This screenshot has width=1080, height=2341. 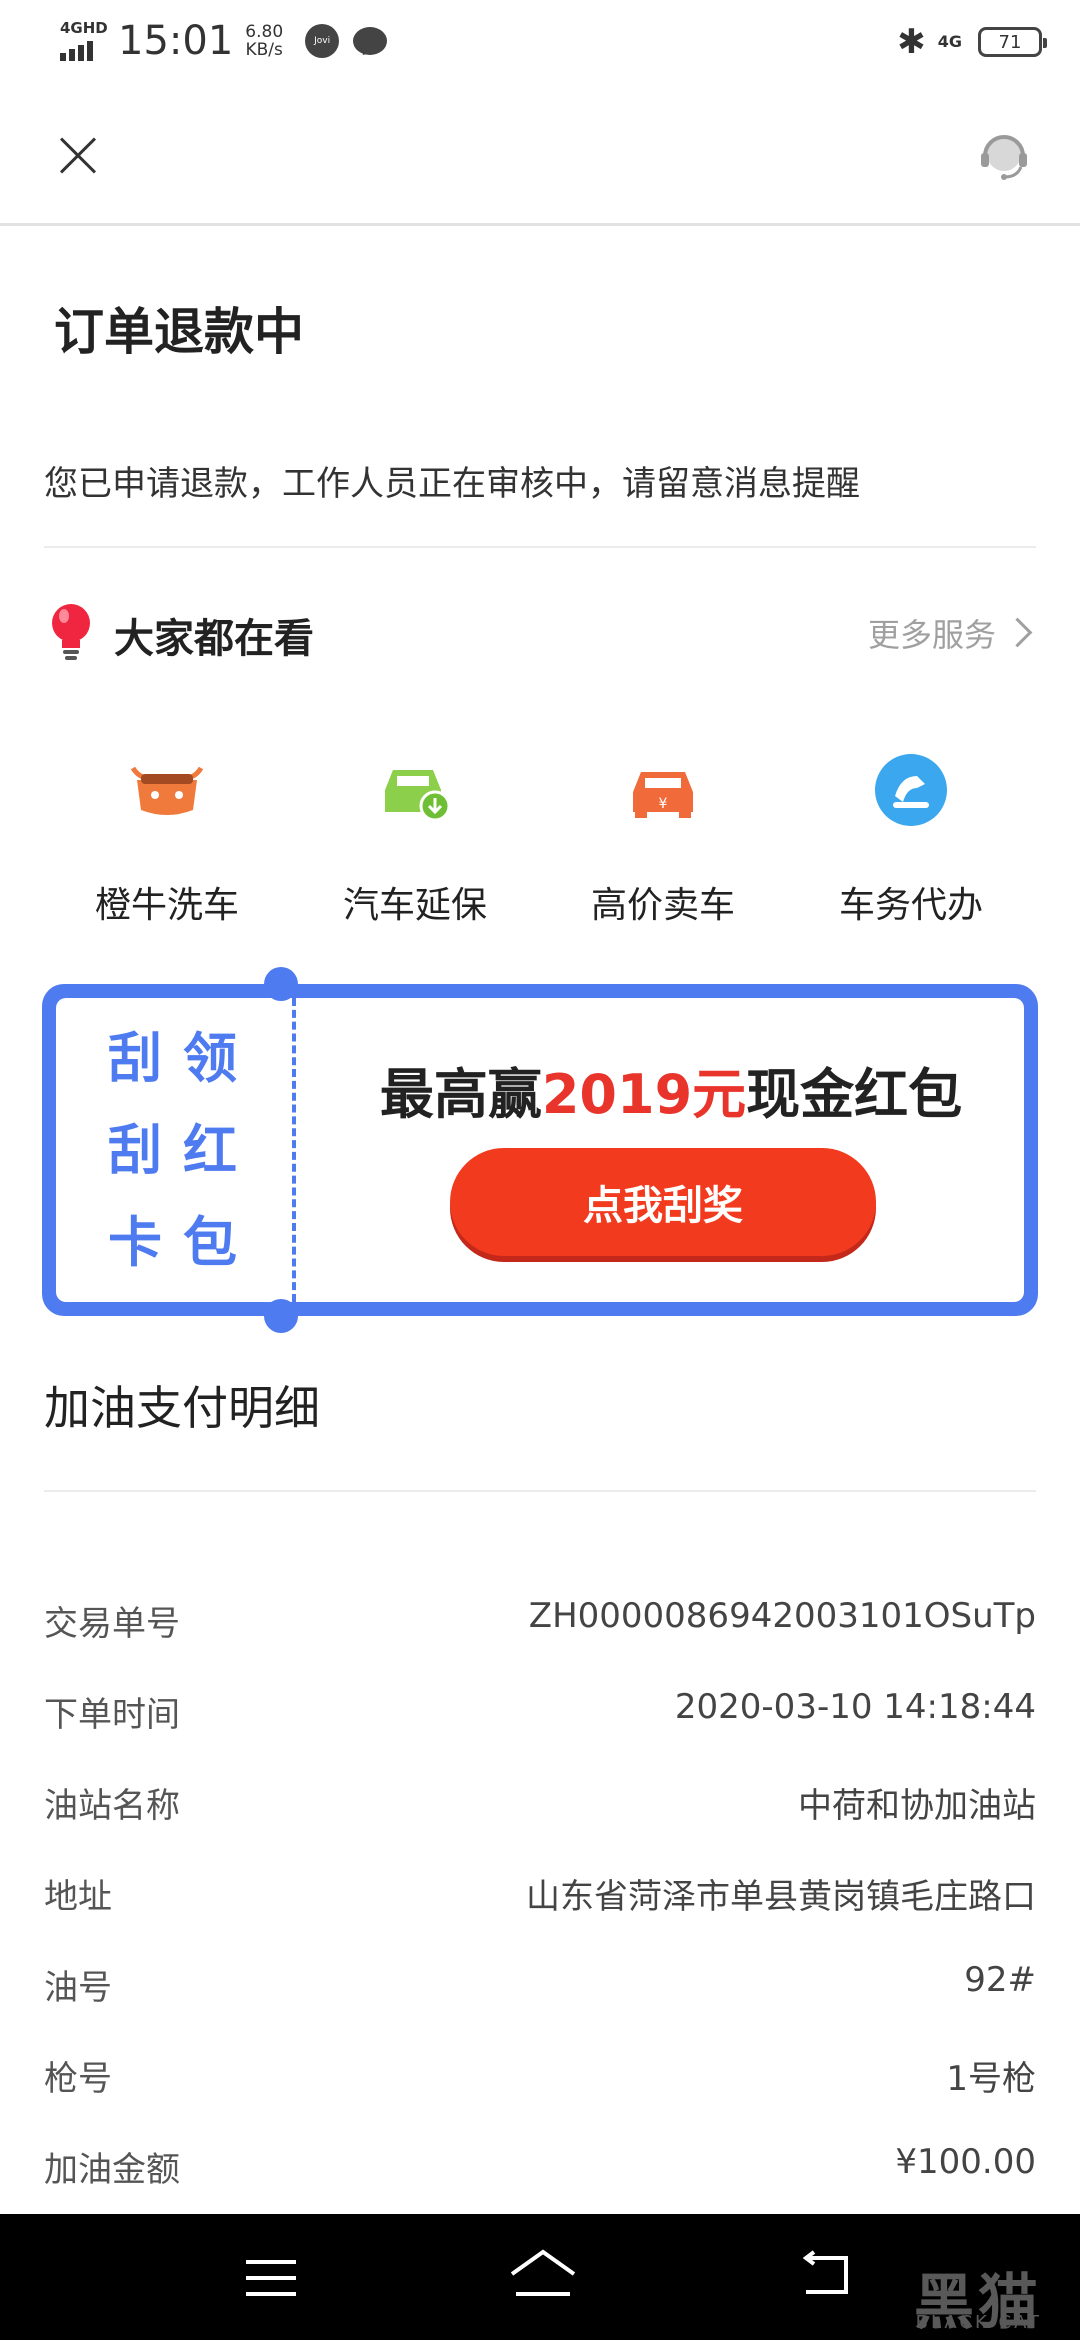 What do you see at coordinates (271, 2278) in the screenshot?
I see `menu-icon` at bounding box center [271, 2278].